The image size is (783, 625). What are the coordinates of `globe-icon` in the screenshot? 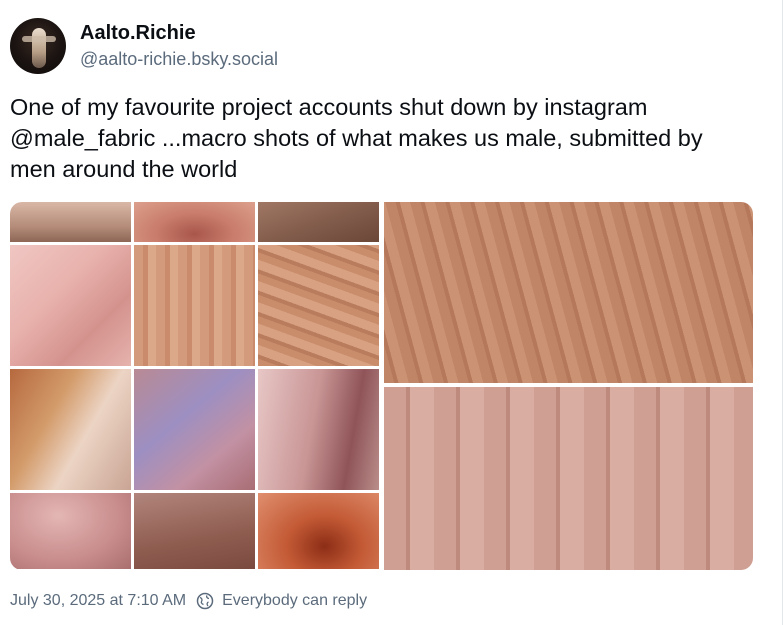 It's located at (205, 601).